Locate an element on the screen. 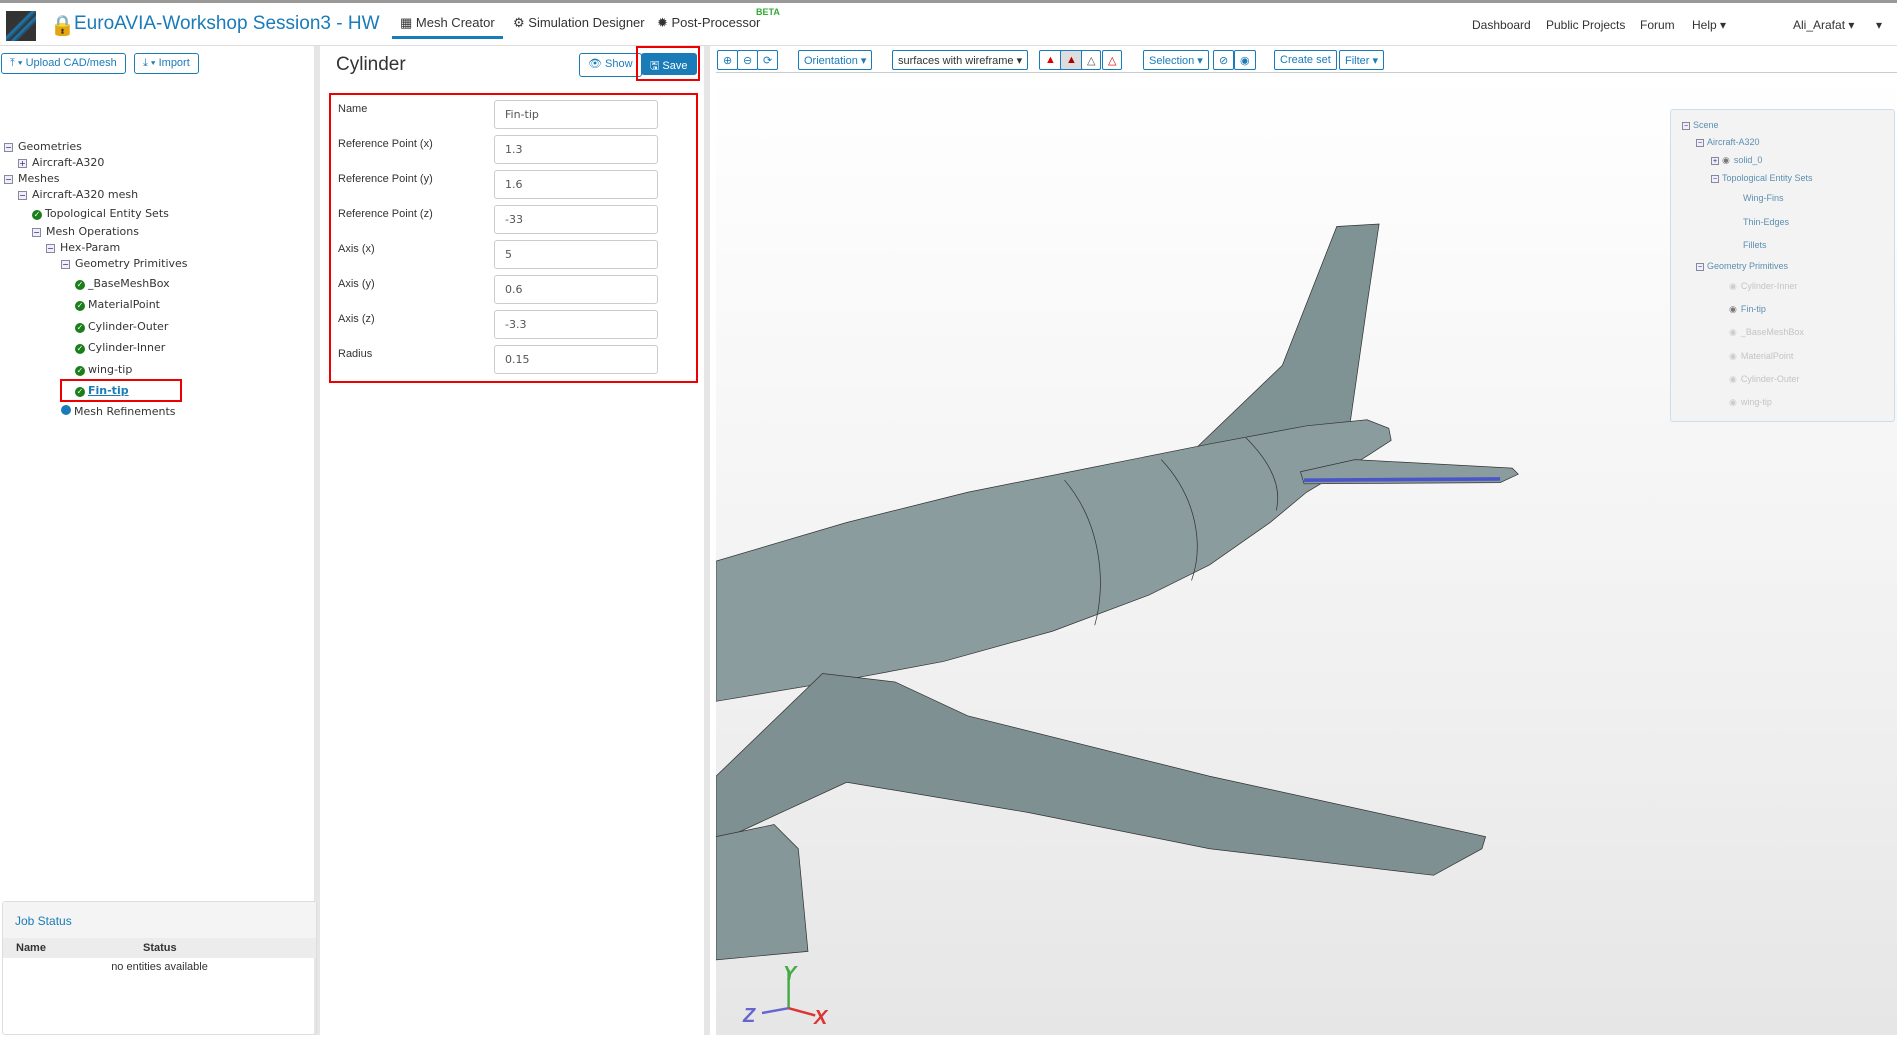 This screenshot has height=1039, width=1897. filter-dropdown: Filter ▾ is located at coordinates (1362, 60).